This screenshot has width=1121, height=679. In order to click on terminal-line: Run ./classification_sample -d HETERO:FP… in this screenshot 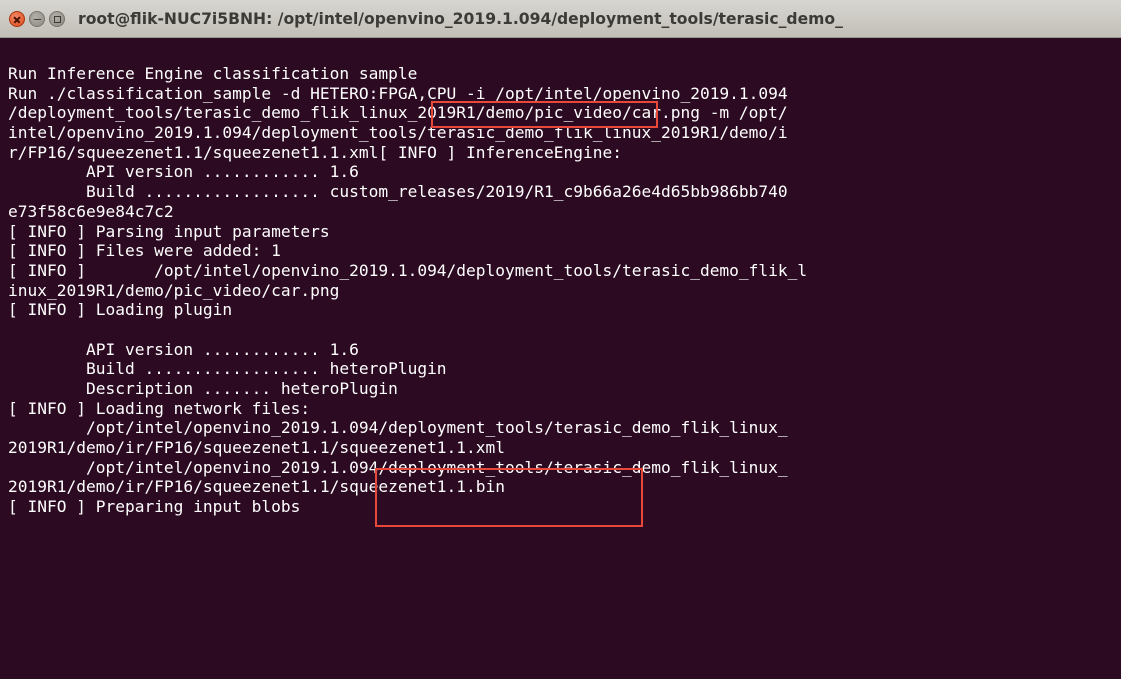, I will do `click(398, 93)`.